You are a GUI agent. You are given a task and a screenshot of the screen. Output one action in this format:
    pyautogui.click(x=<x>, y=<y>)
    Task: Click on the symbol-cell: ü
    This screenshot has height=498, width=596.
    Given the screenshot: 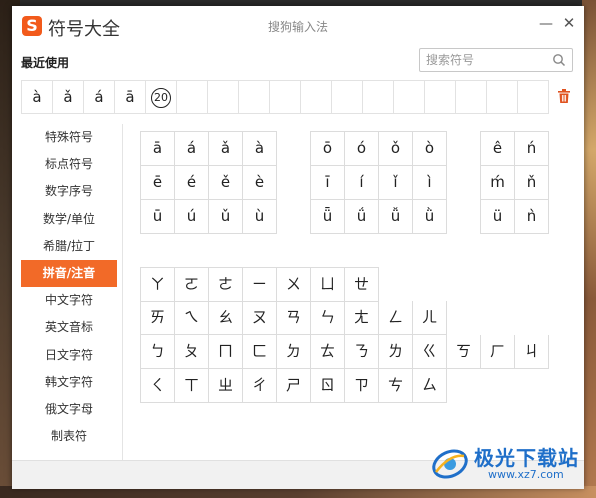 What is the action you would take?
    pyautogui.click(x=498, y=217)
    